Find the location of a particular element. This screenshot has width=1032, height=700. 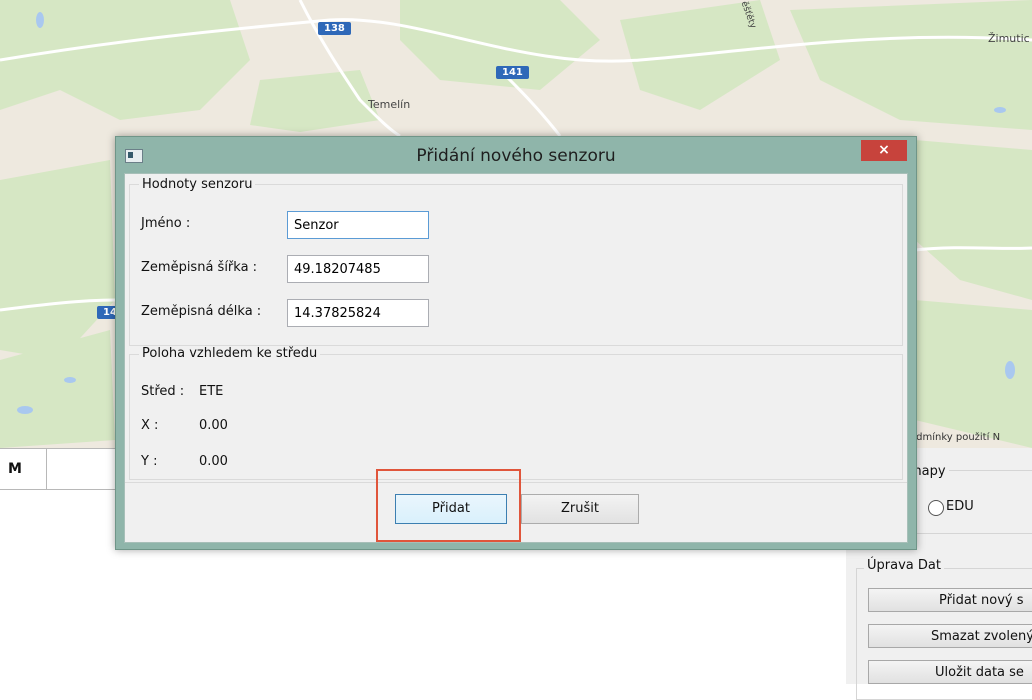

delete-selected-button: Smazat zvolený is located at coordinates (950, 636).